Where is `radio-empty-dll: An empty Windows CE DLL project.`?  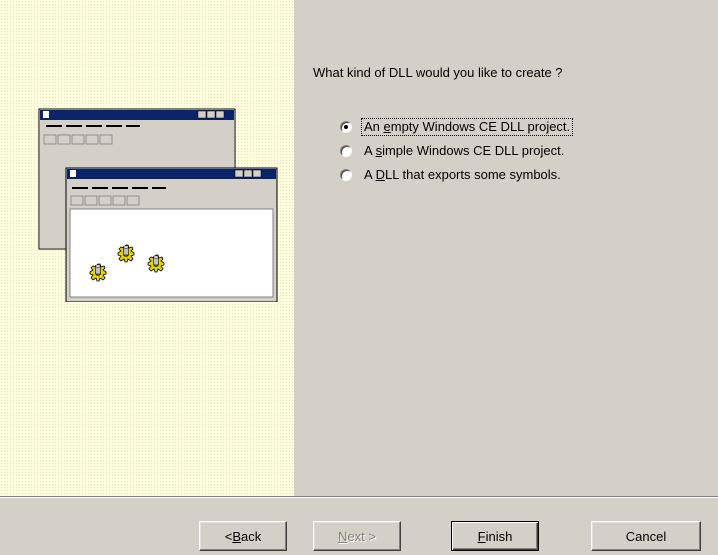 radio-empty-dll: An empty Windows CE DLL project. is located at coordinates (457, 127).